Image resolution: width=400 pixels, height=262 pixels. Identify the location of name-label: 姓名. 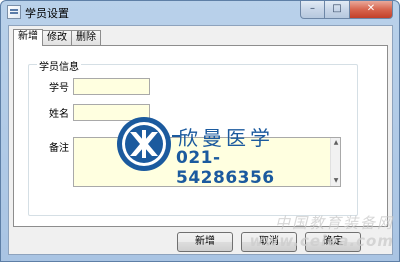
(59, 114).